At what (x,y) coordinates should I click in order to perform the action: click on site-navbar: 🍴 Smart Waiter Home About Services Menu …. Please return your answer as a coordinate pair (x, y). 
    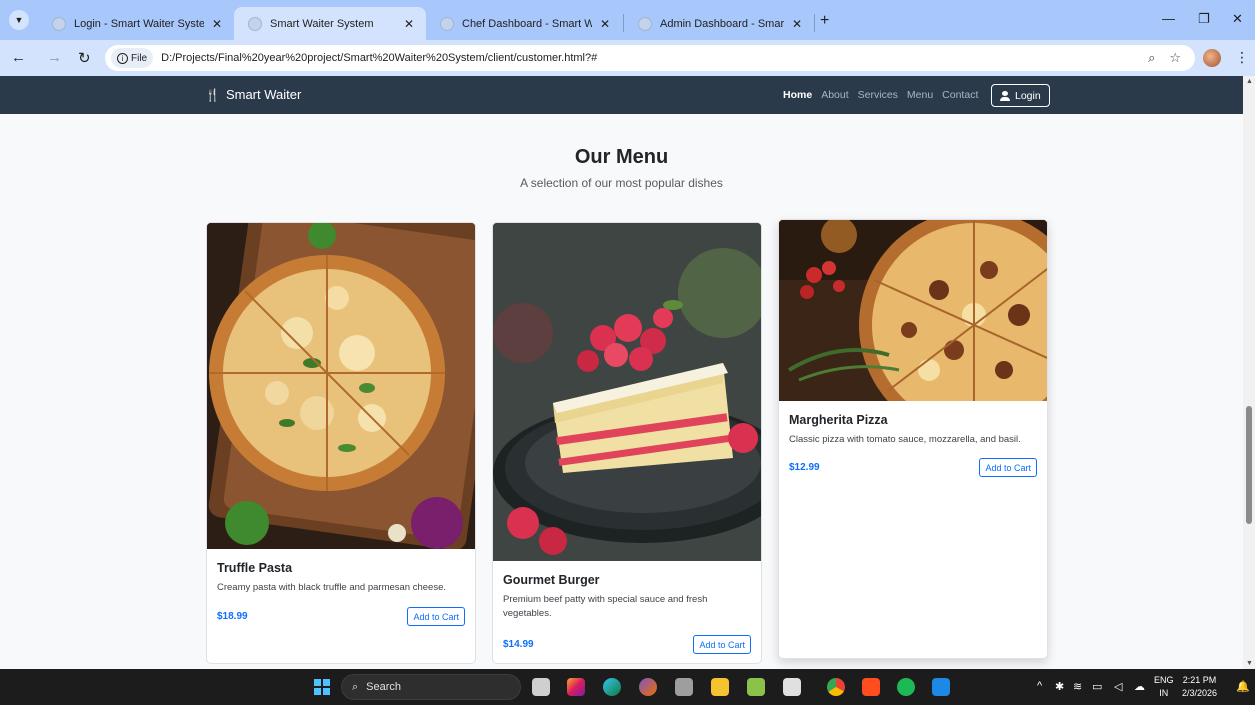
    Looking at the image, I should click on (621, 95).